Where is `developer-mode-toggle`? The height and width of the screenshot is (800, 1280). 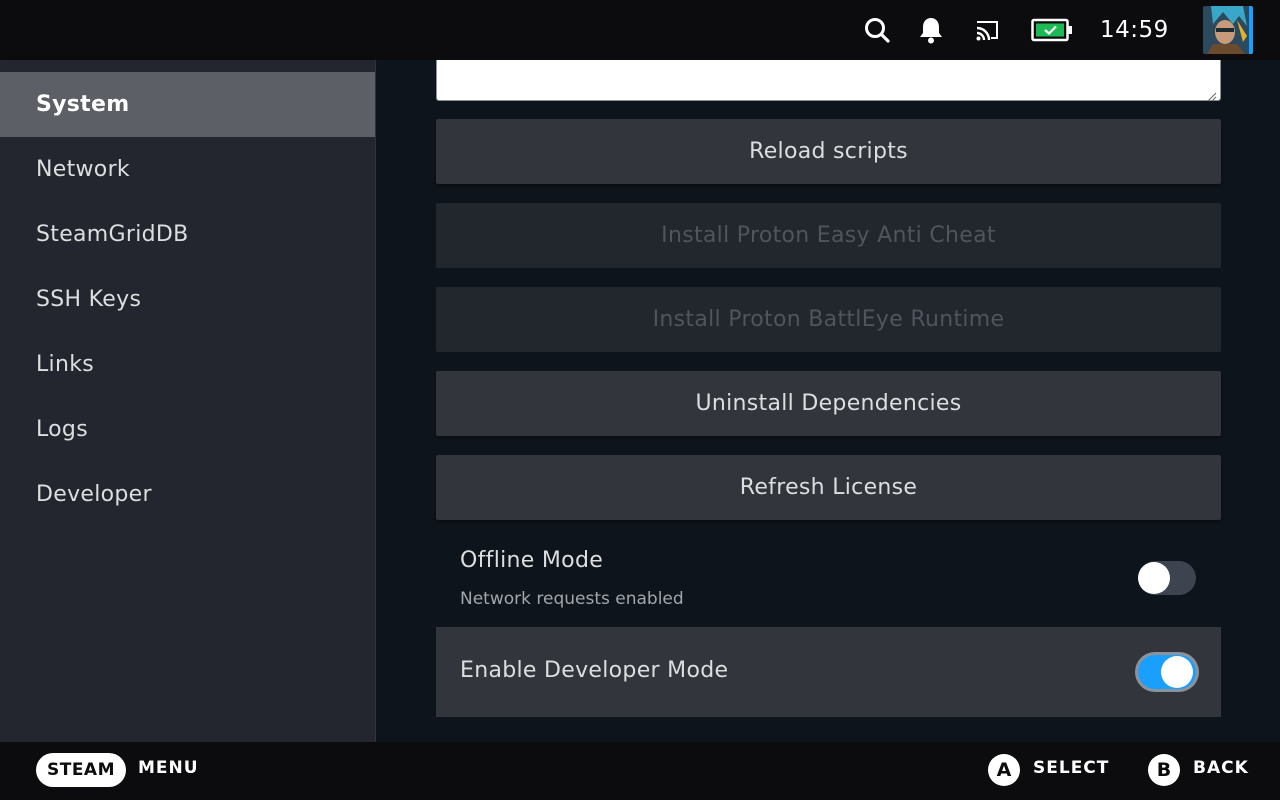
developer-mode-toggle is located at coordinates (1167, 672).